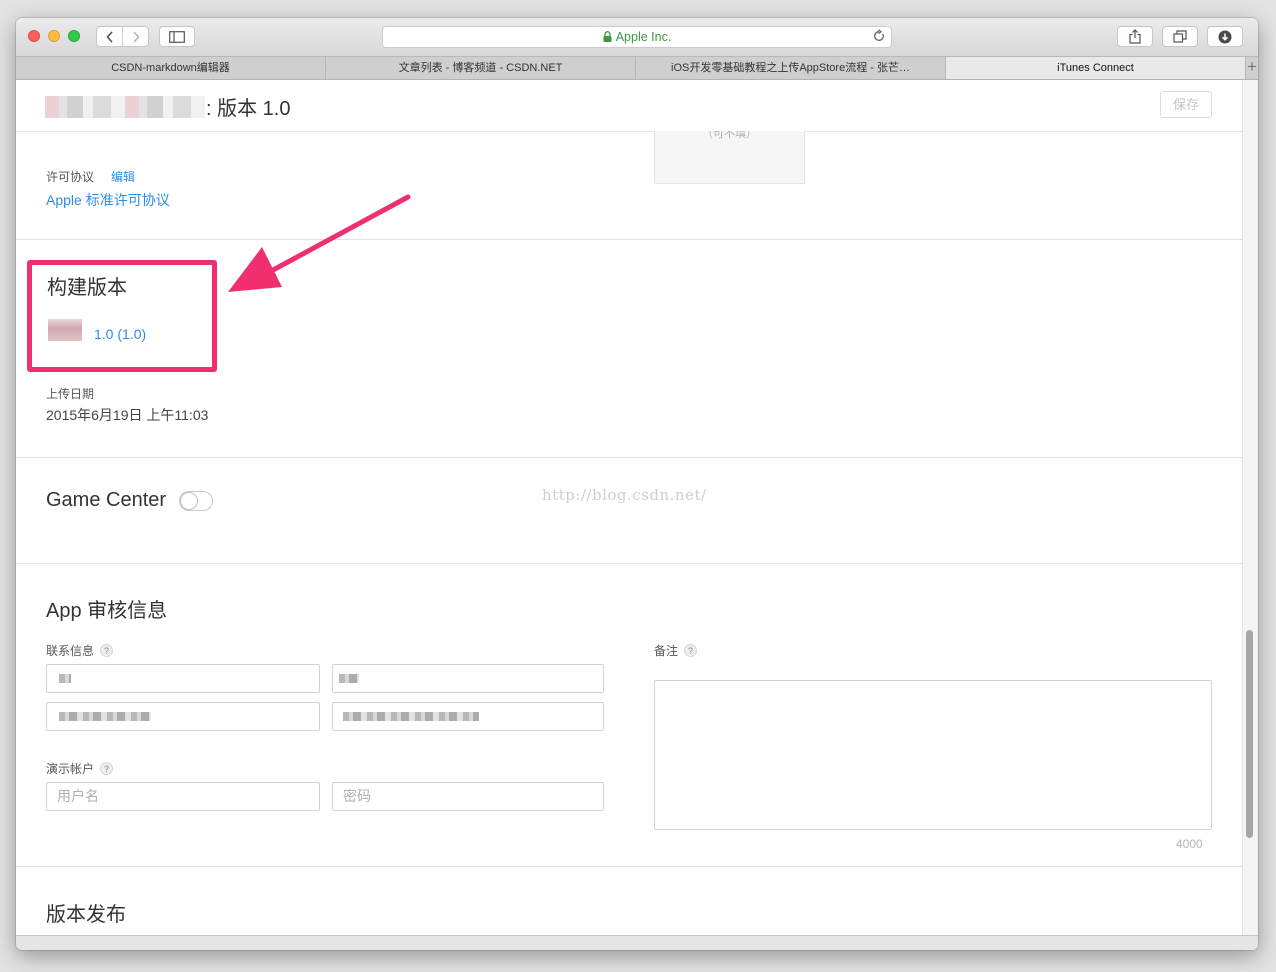  Describe the element at coordinates (70, 651) in the screenshot. I see `contact-info-label-text: 联系信息` at that location.